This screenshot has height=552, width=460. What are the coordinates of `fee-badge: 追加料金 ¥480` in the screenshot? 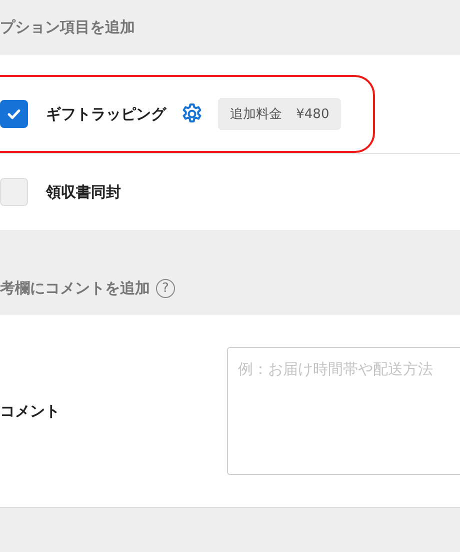 It's located at (280, 114).